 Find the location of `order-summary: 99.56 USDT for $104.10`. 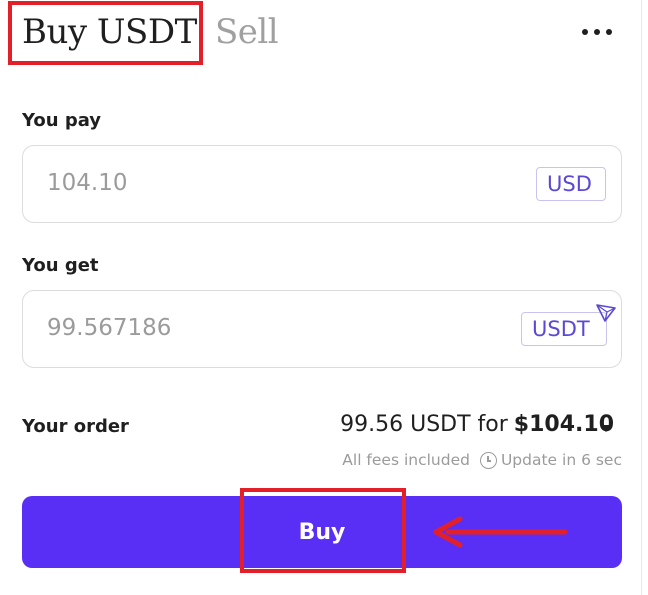

order-summary: 99.56 USDT for $104.10 is located at coordinates (477, 424).